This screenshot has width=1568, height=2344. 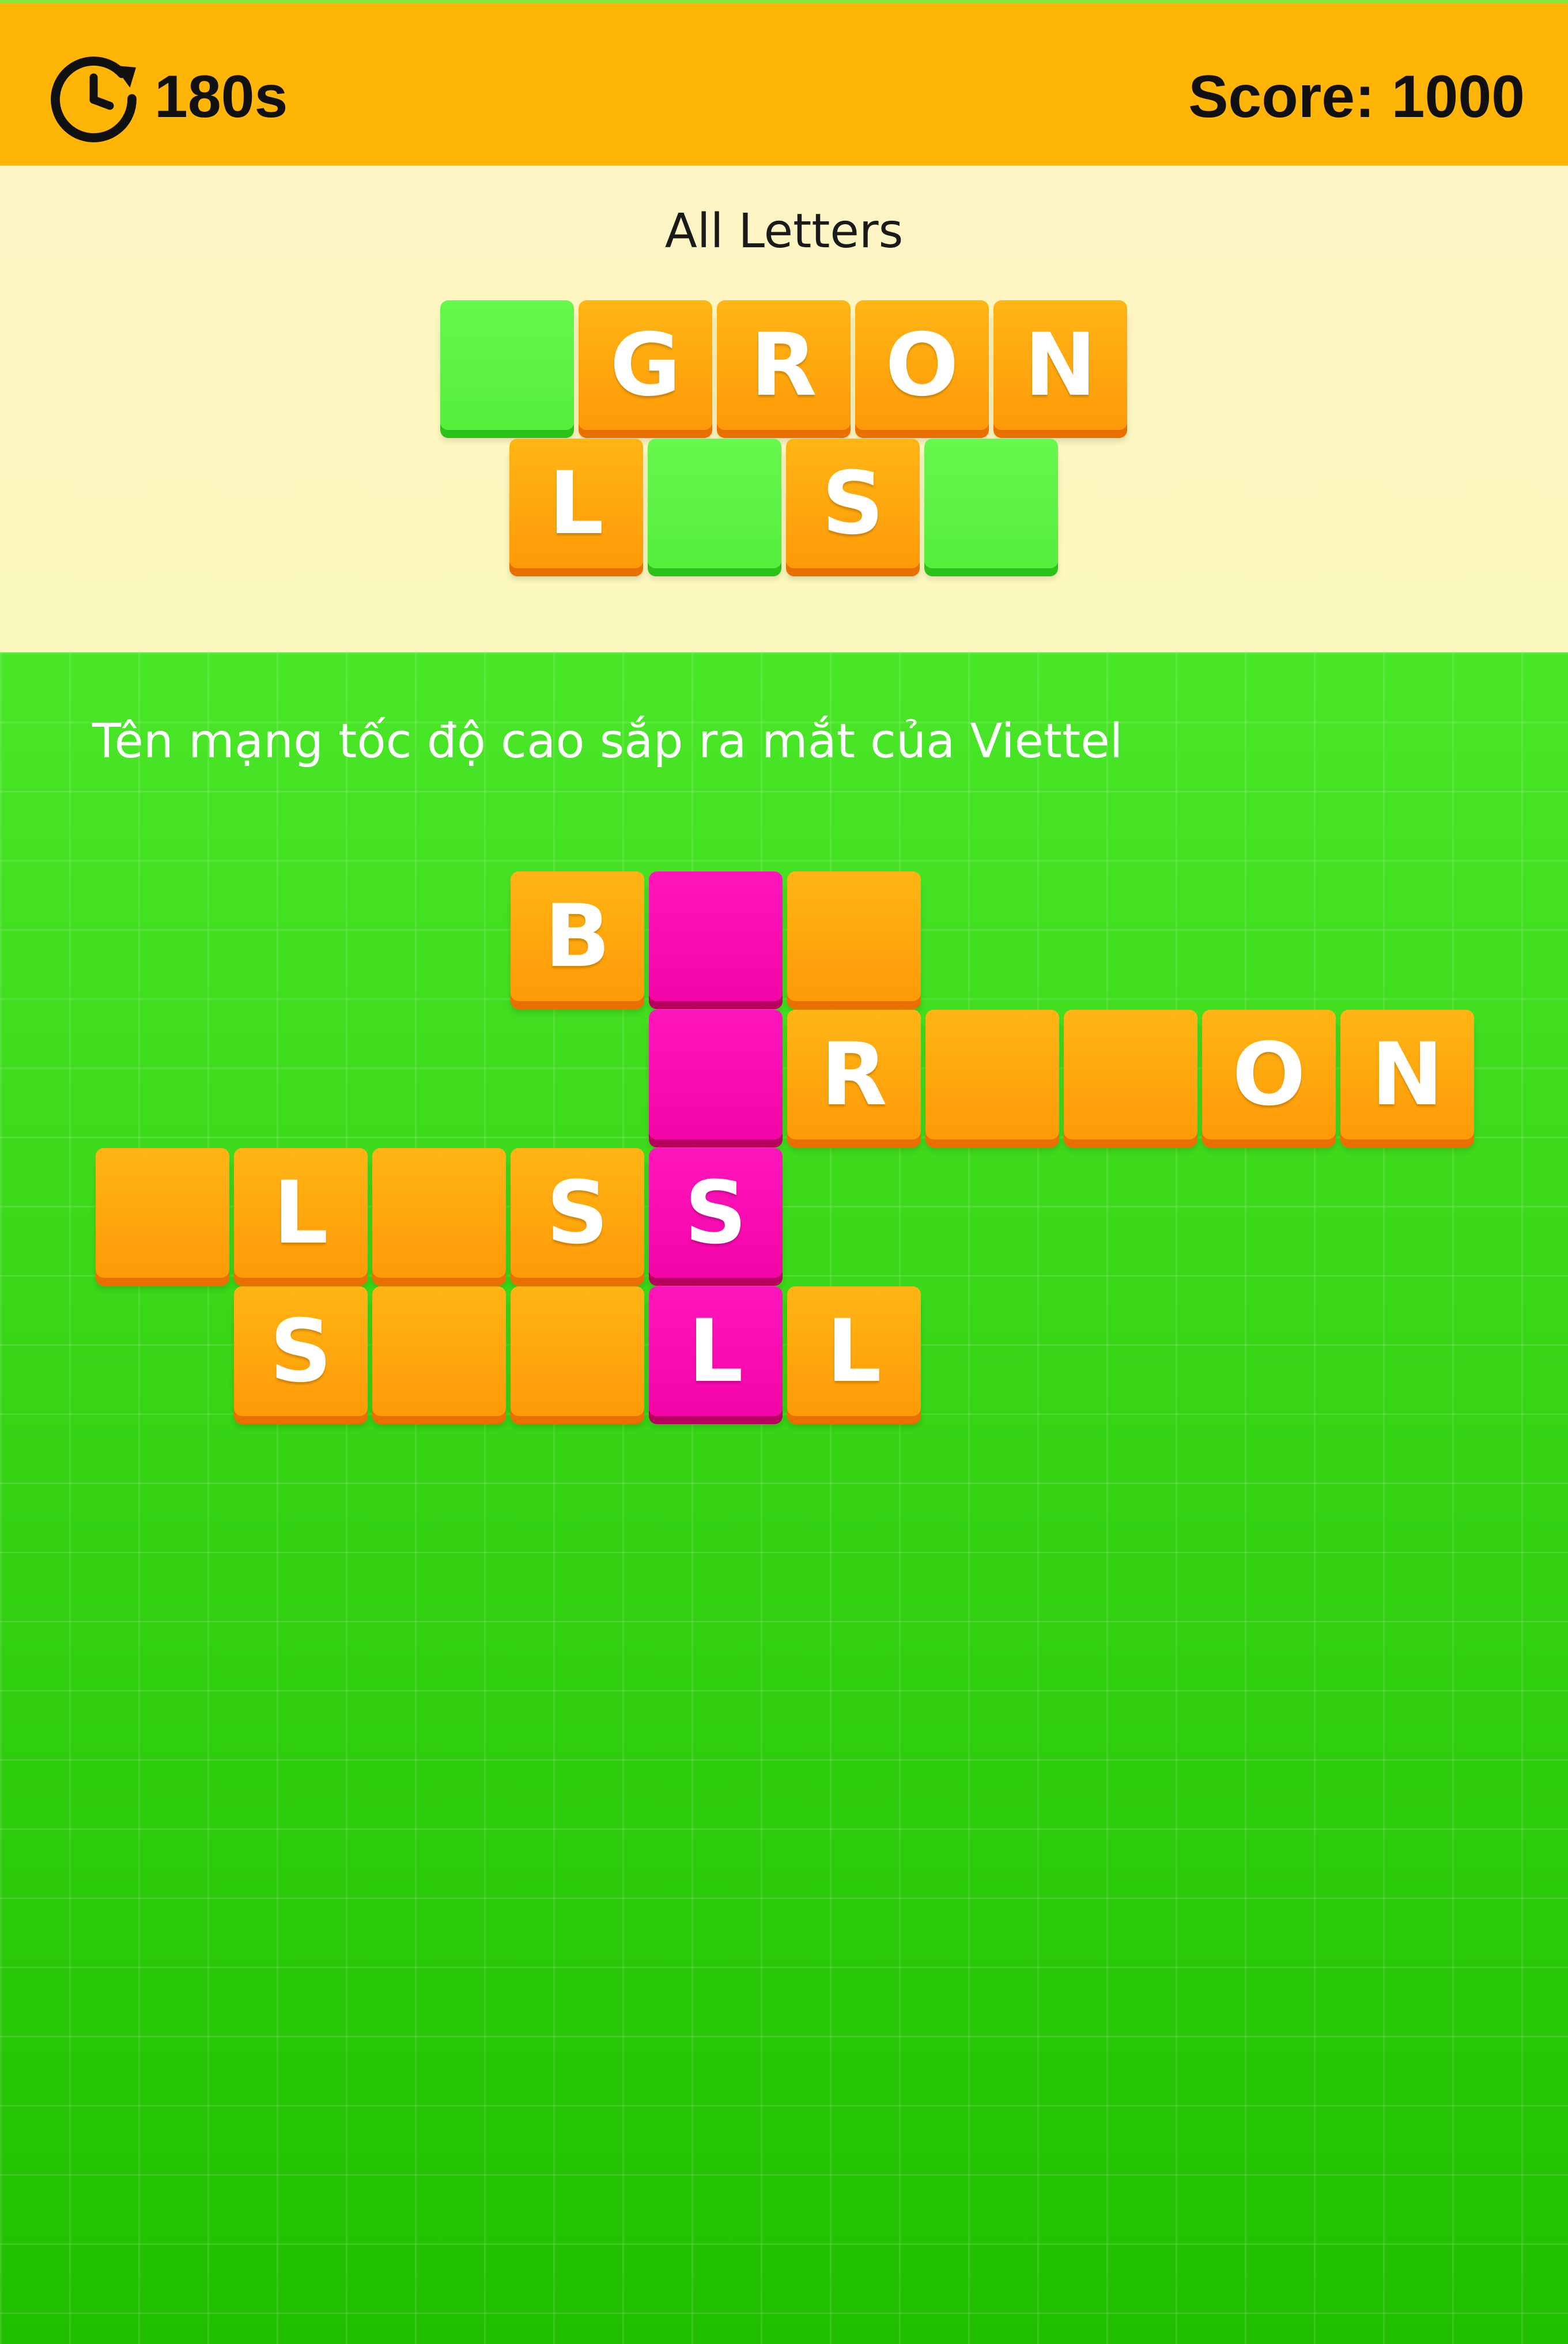 I want to click on letter-tile: N, so click(x=1060, y=365).